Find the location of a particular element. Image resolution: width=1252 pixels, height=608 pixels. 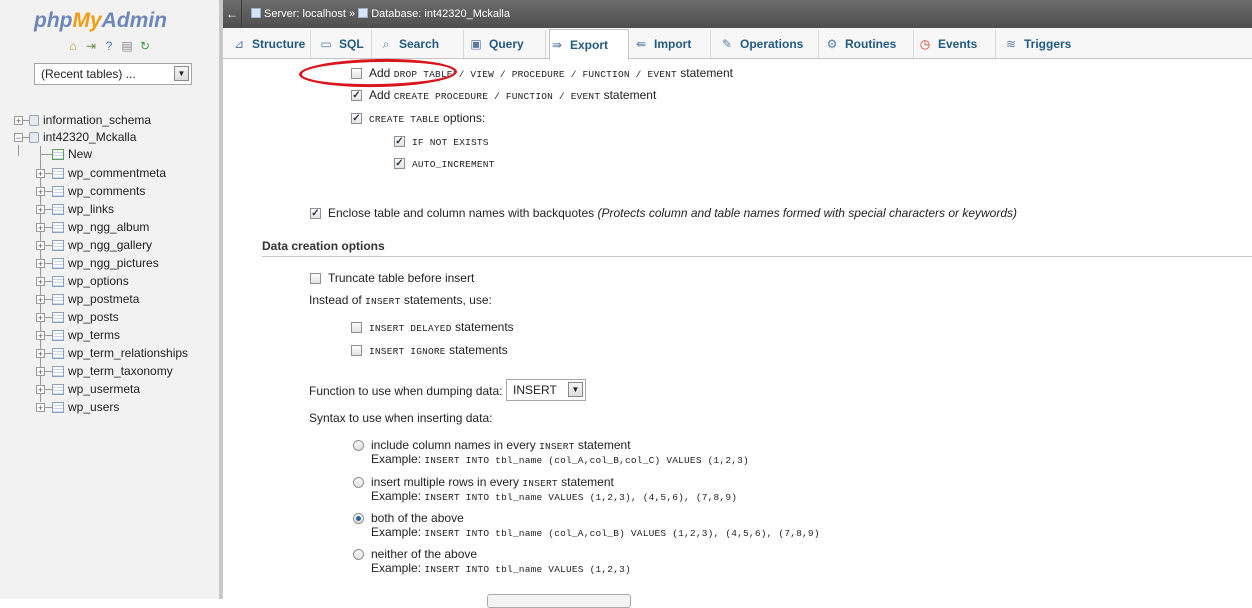

tab-import: ⇚ Import is located at coordinates (672, 44).